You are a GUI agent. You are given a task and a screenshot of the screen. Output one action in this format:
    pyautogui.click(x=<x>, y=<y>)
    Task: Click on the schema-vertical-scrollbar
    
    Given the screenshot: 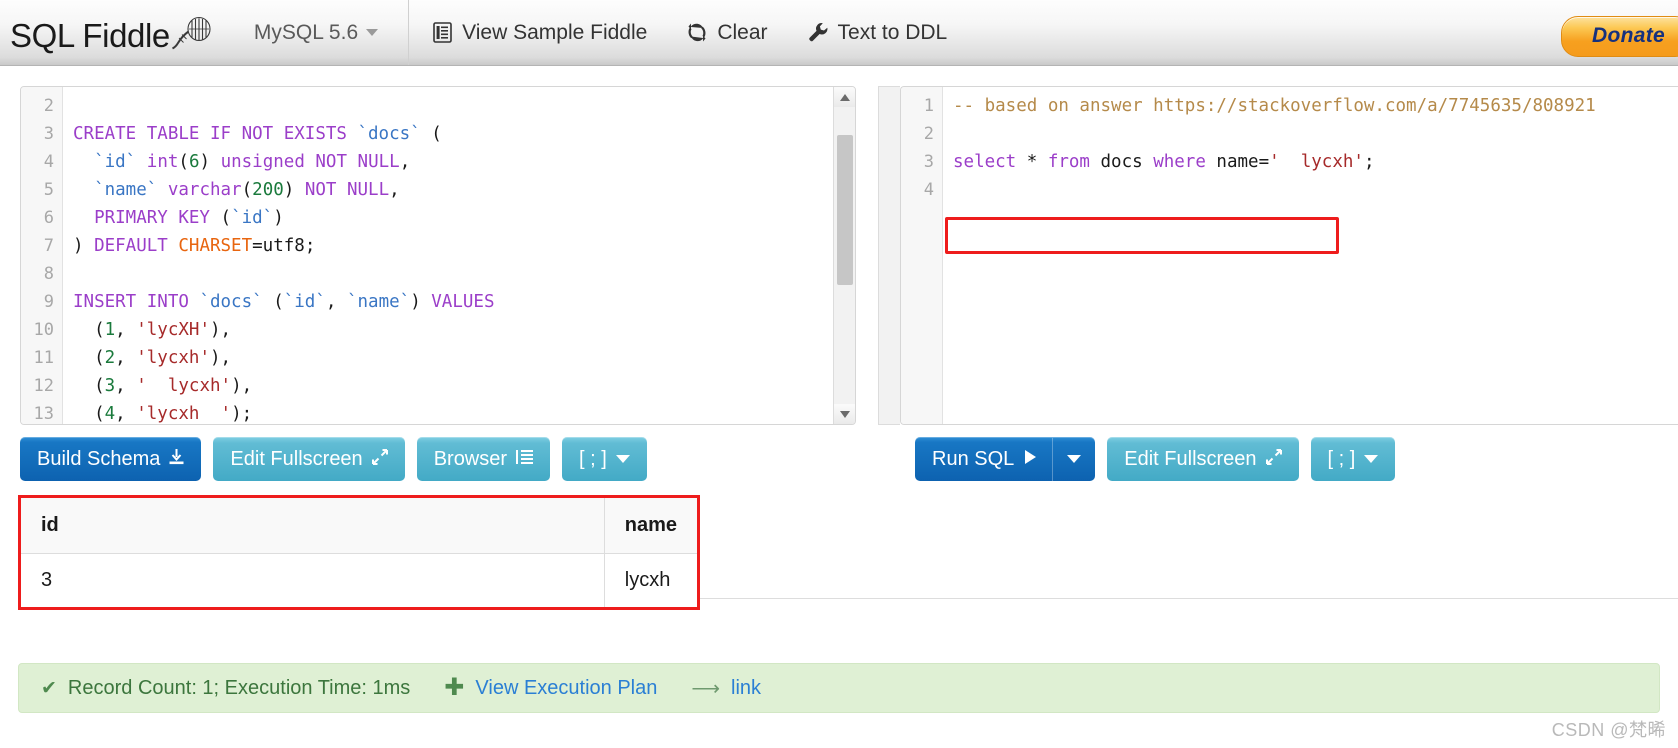 What is the action you would take?
    pyautogui.click(x=844, y=255)
    